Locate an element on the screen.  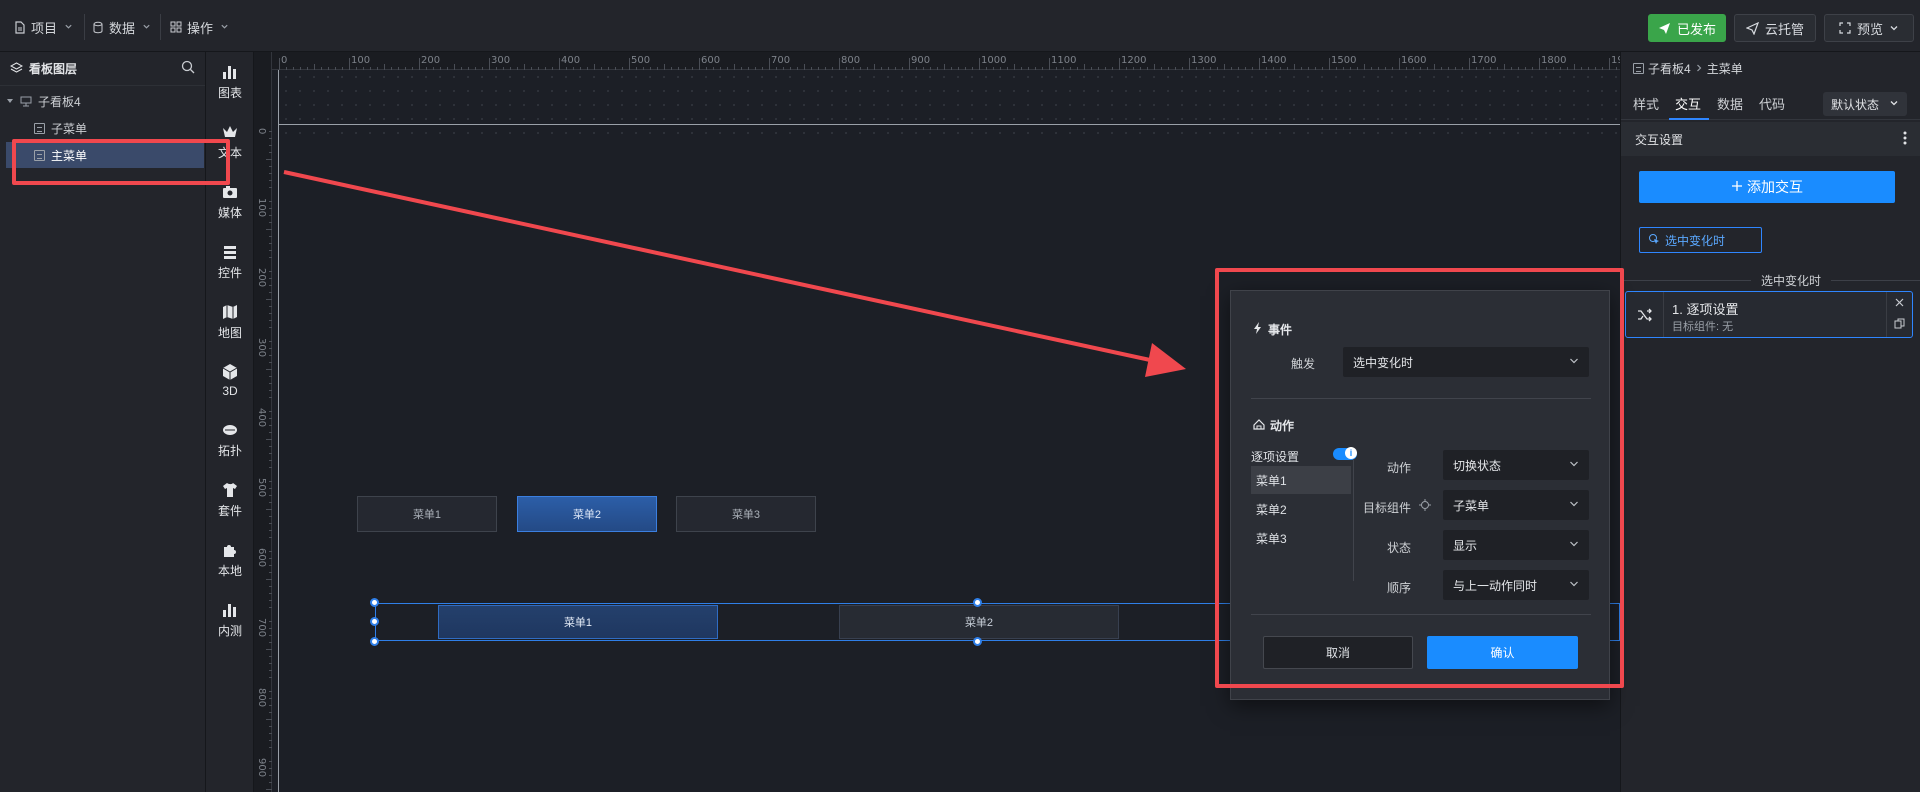
component-3d: 3D is located at coordinates (230, 380).